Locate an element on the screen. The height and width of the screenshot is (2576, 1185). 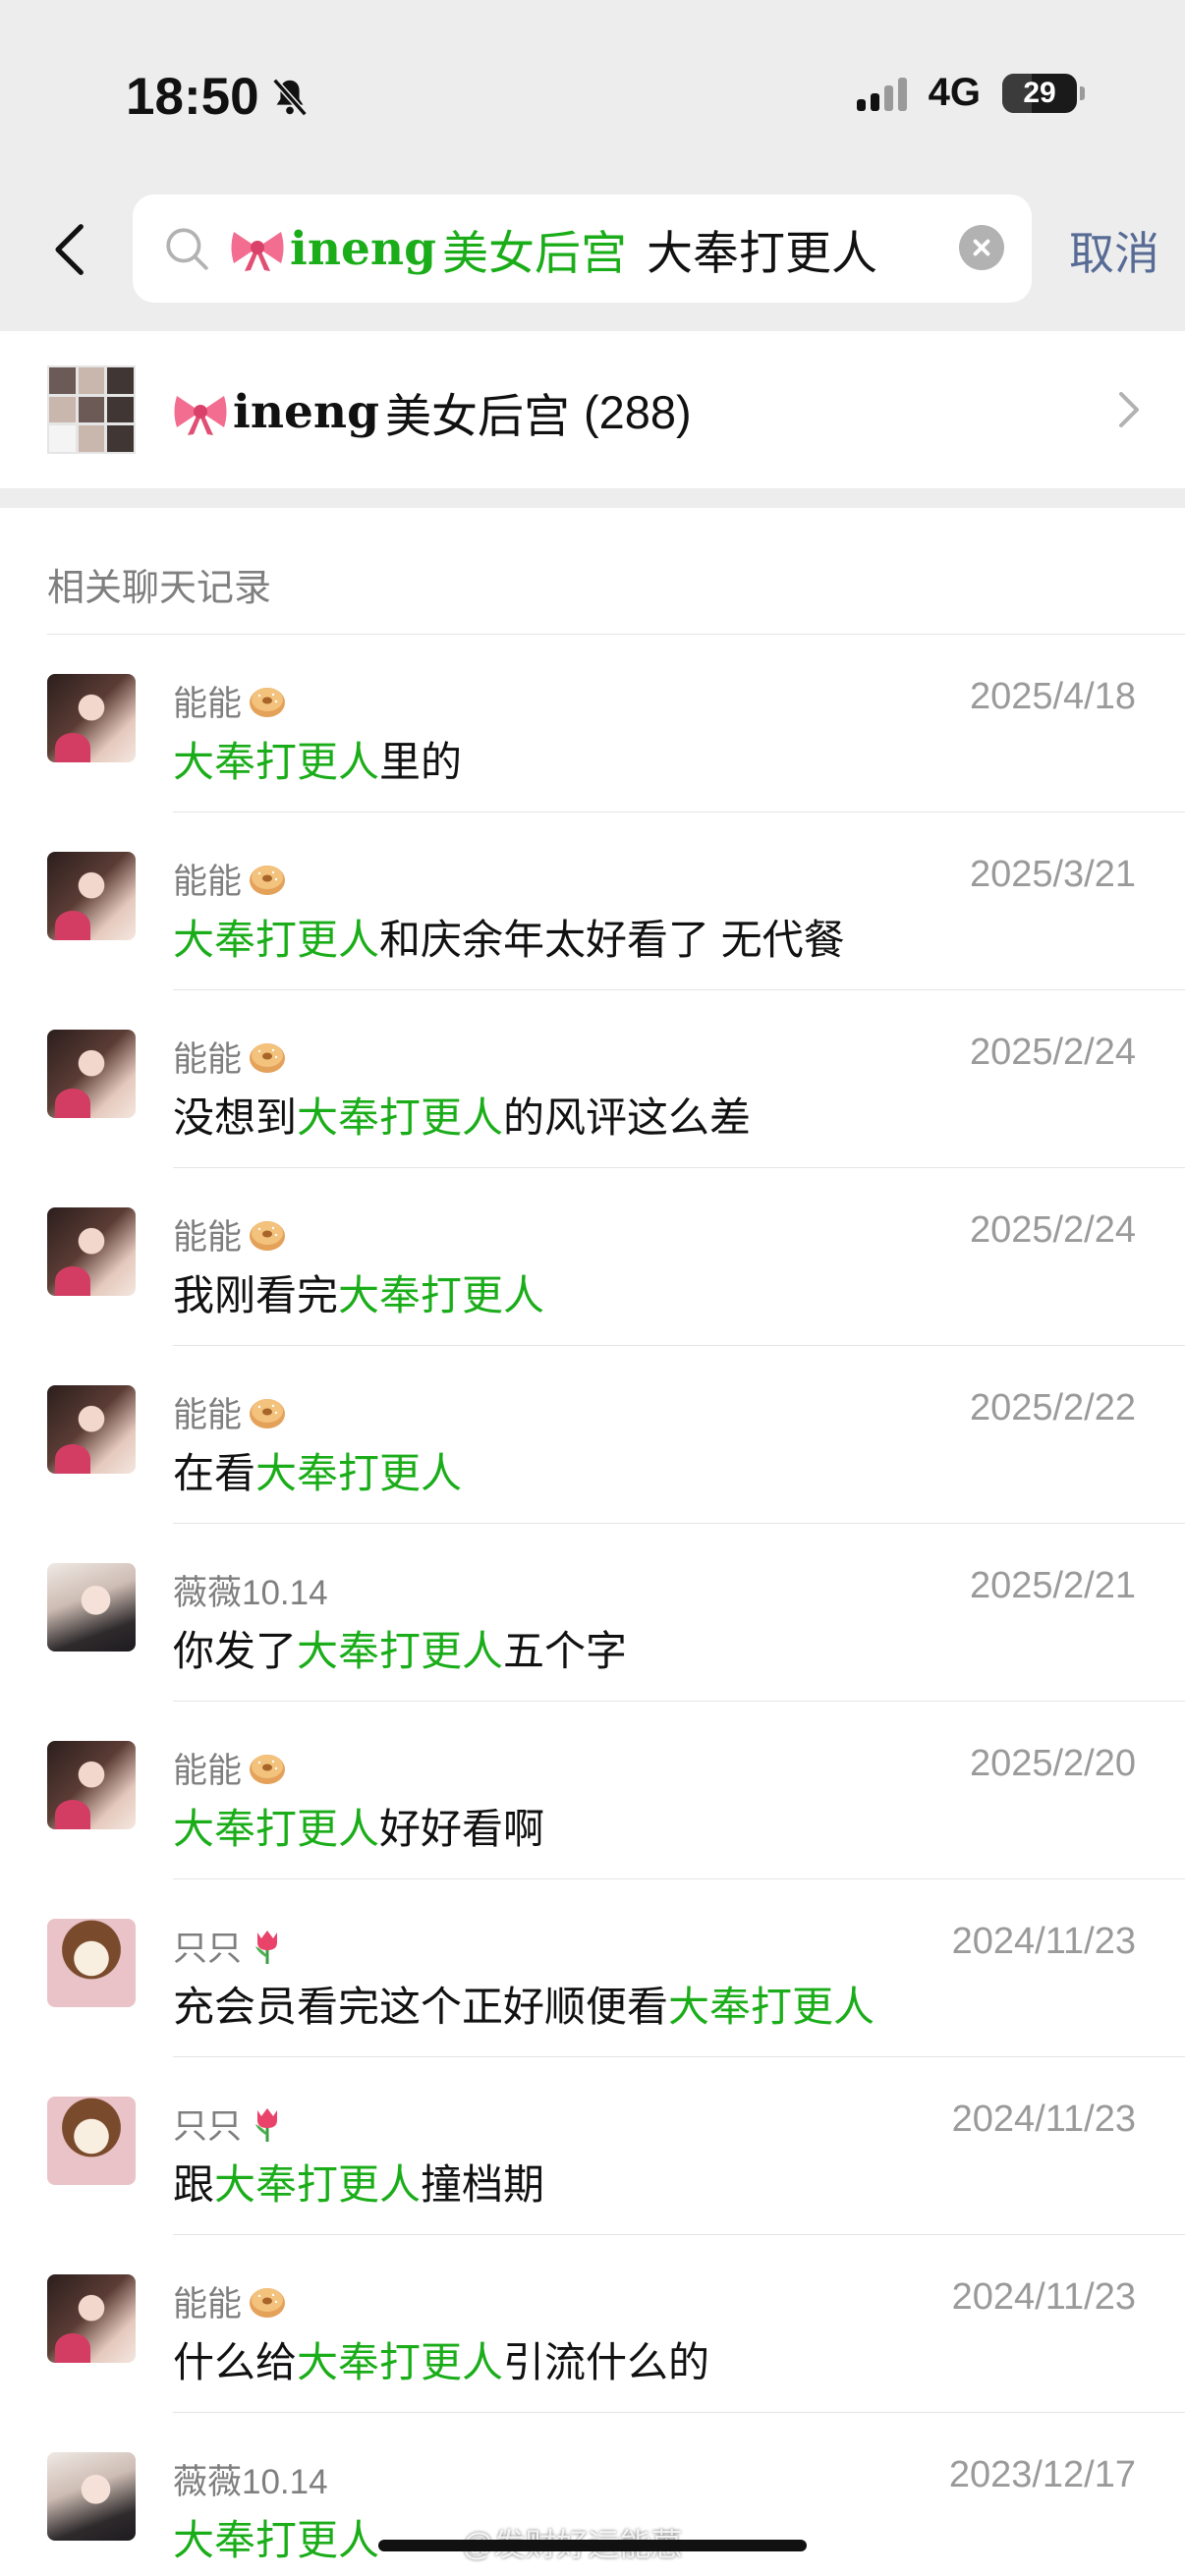
message-result-row: 能能 2025/2/24 我刚看完大奉打更人 is located at coordinates (592, 1257).